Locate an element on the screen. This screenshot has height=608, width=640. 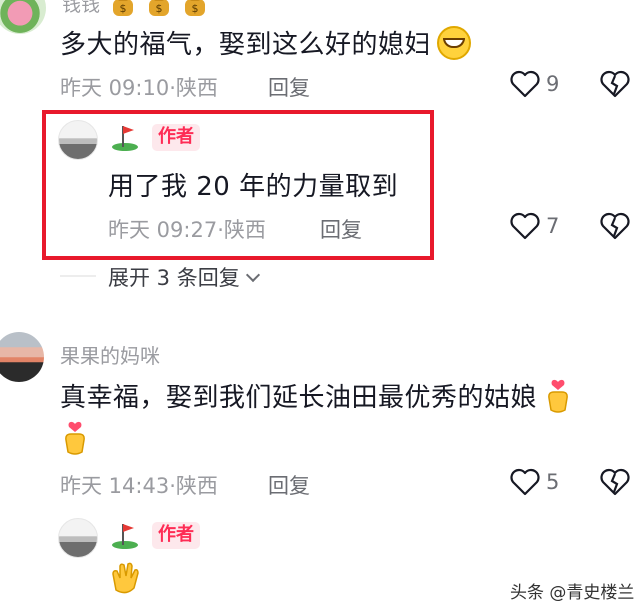
expand-divider is located at coordinates (78, 276).